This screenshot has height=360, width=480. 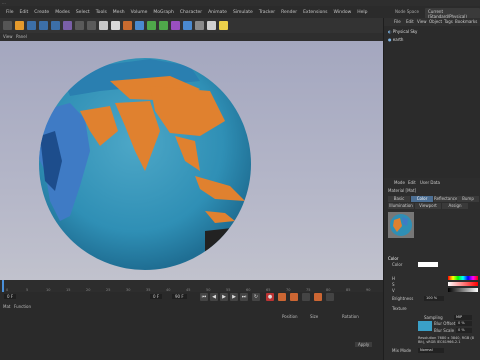 What do you see at coordinates (402, 350) in the screenshot?
I see `mix-mode-label: Mix Mode` at bounding box center [402, 350].